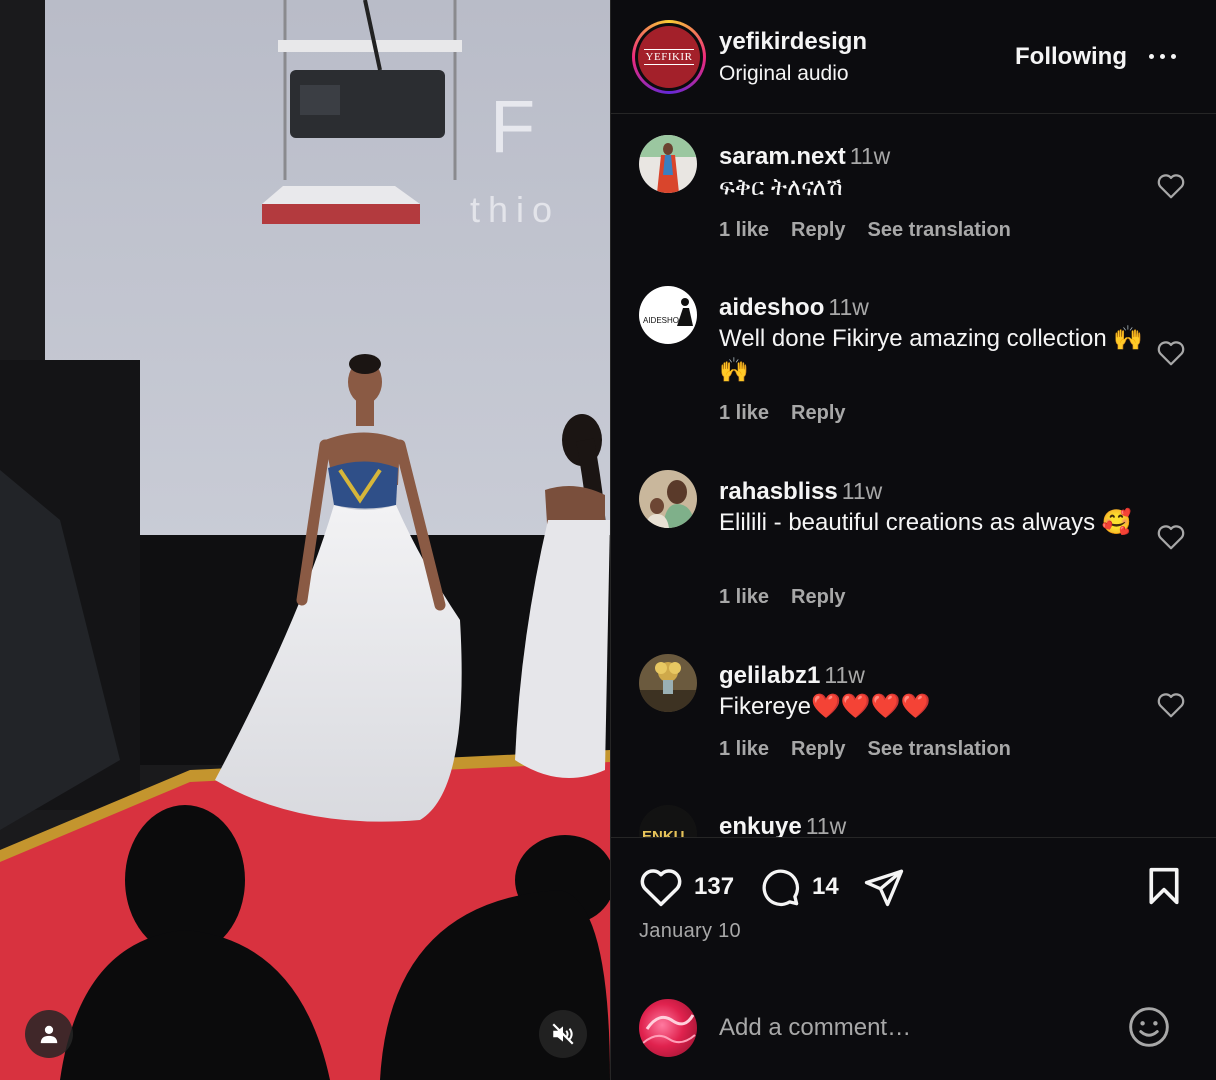 The height and width of the screenshot is (1080, 1216). What do you see at coordinates (913, 958) in the screenshot?
I see `post-actions: 137 14 January 10` at bounding box center [913, 958].